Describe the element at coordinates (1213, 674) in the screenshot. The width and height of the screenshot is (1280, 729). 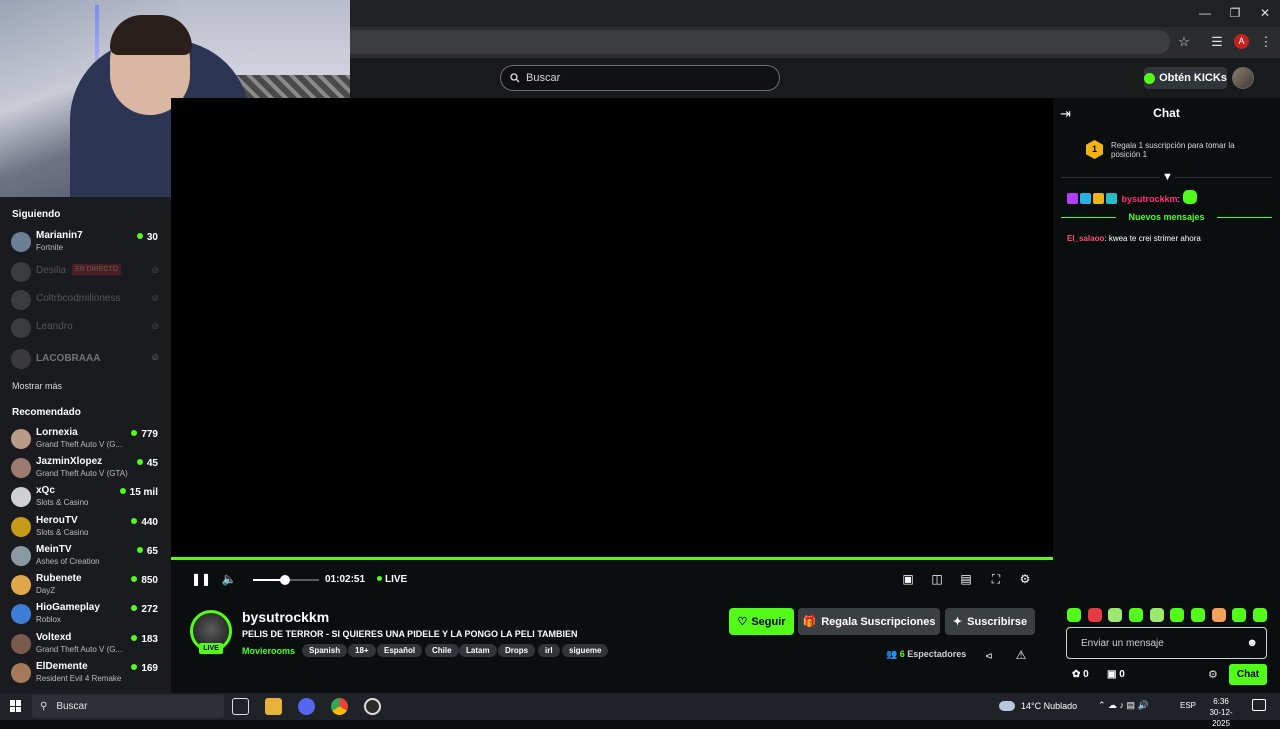
I see `chat-settings-gear-icon: ⚙` at that location.